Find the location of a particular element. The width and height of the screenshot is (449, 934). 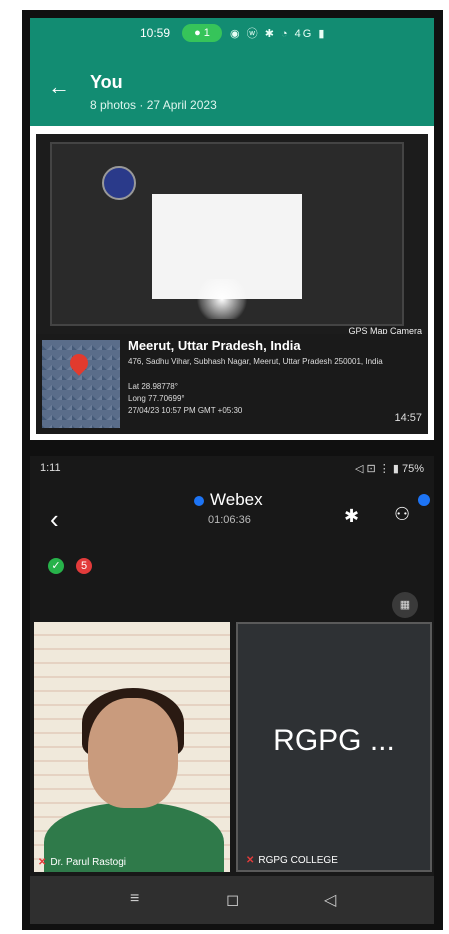

webex-status-icons: ◁ ⊡ ⋮ ▮ 75% is located at coordinates (389, 469).